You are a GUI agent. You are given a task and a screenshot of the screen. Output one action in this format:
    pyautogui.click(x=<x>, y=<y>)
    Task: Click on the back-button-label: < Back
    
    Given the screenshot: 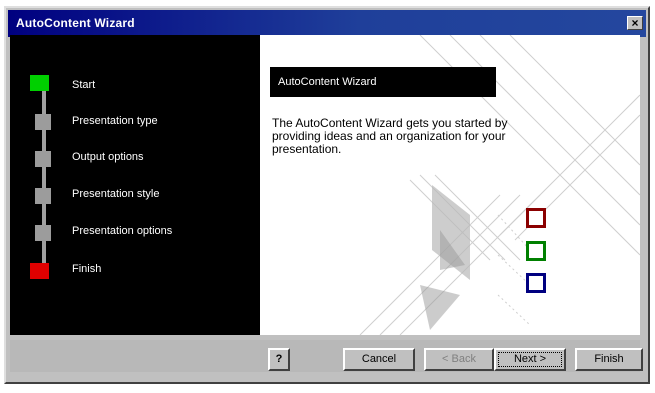 What is the action you would take?
    pyautogui.click(x=459, y=359)
    